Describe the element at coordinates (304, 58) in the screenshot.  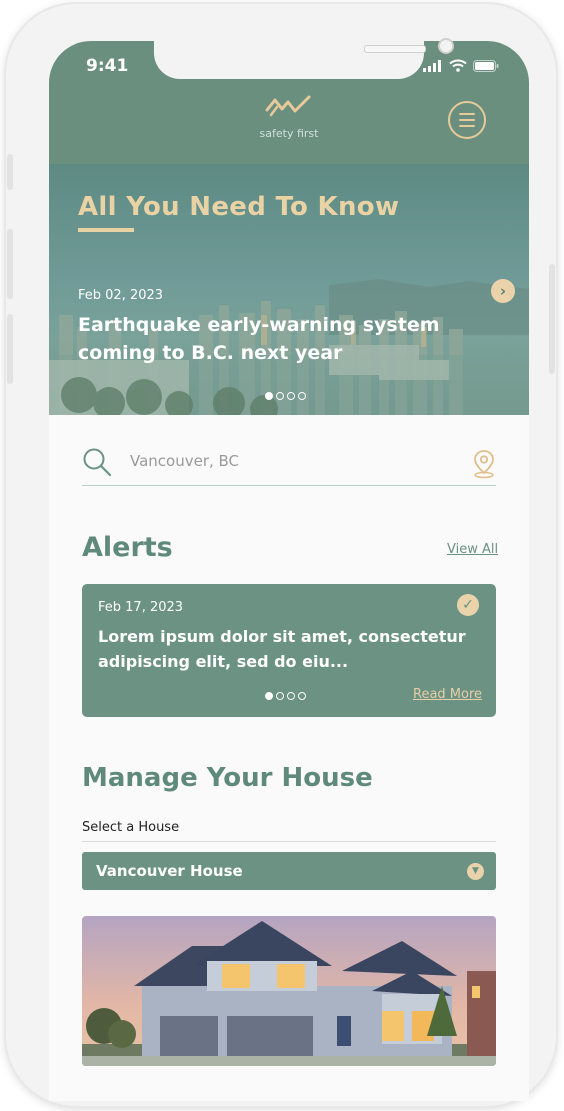
I see `phone-notch` at that location.